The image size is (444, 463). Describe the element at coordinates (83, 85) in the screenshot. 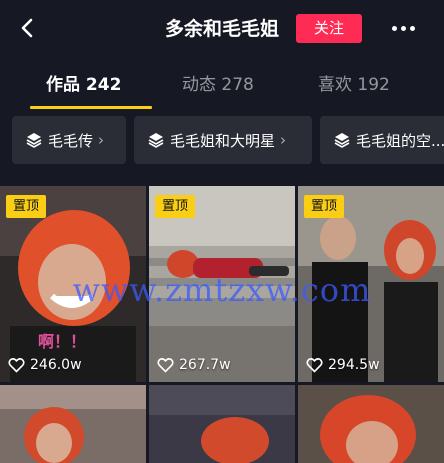

I see `tab-works: 作品 242` at that location.